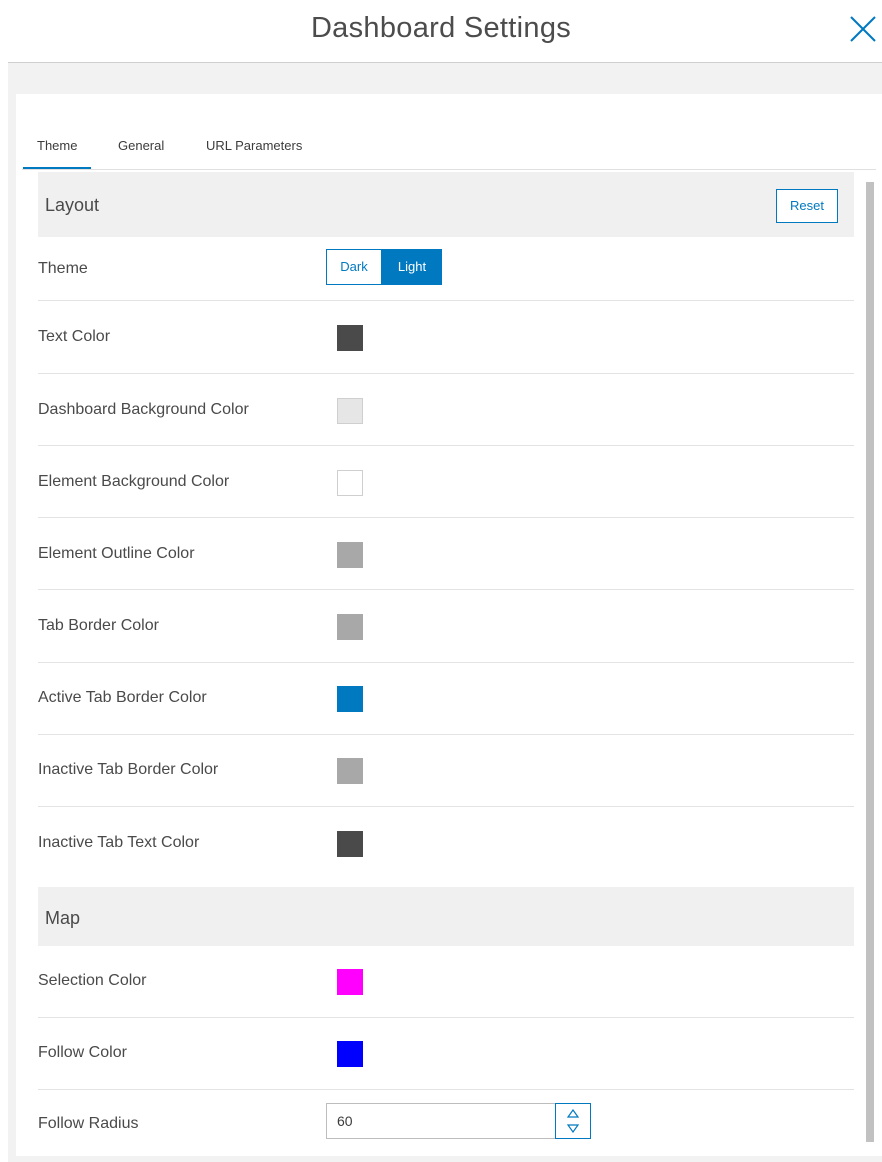 This screenshot has width=882, height=1162. I want to click on theme-light-button: Light, so click(412, 267).